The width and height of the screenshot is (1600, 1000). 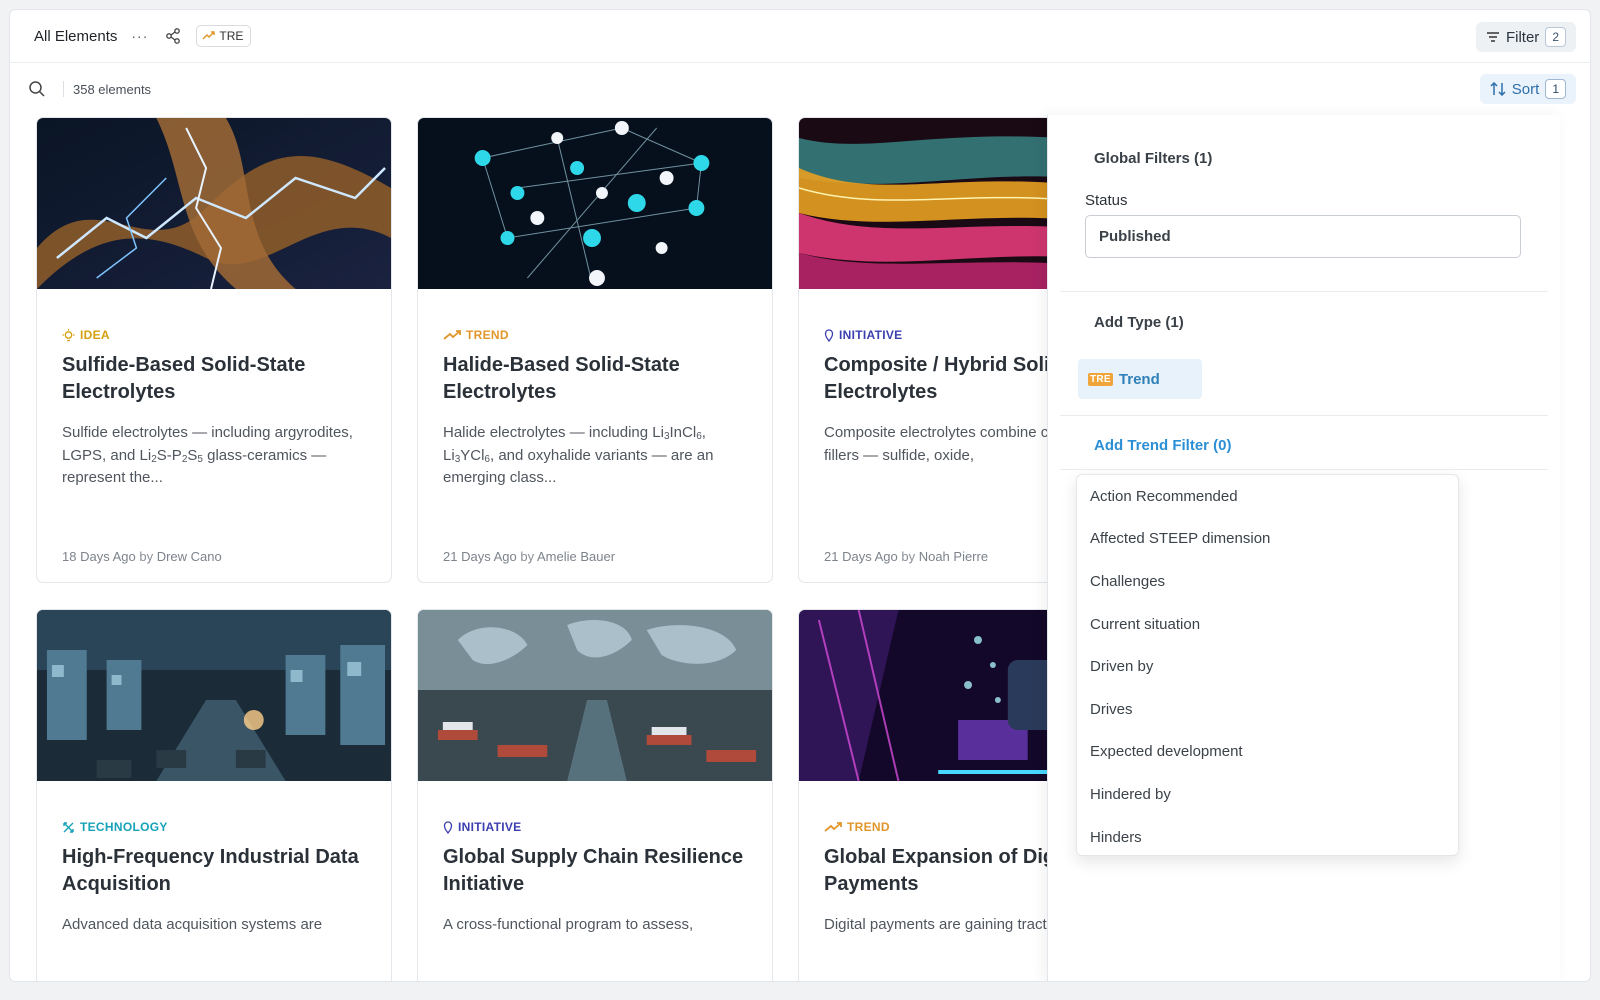 What do you see at coordinates (1522, 37) in the screenshot?
I see `filter-label: Filter` at bounding box center [1522, 37].